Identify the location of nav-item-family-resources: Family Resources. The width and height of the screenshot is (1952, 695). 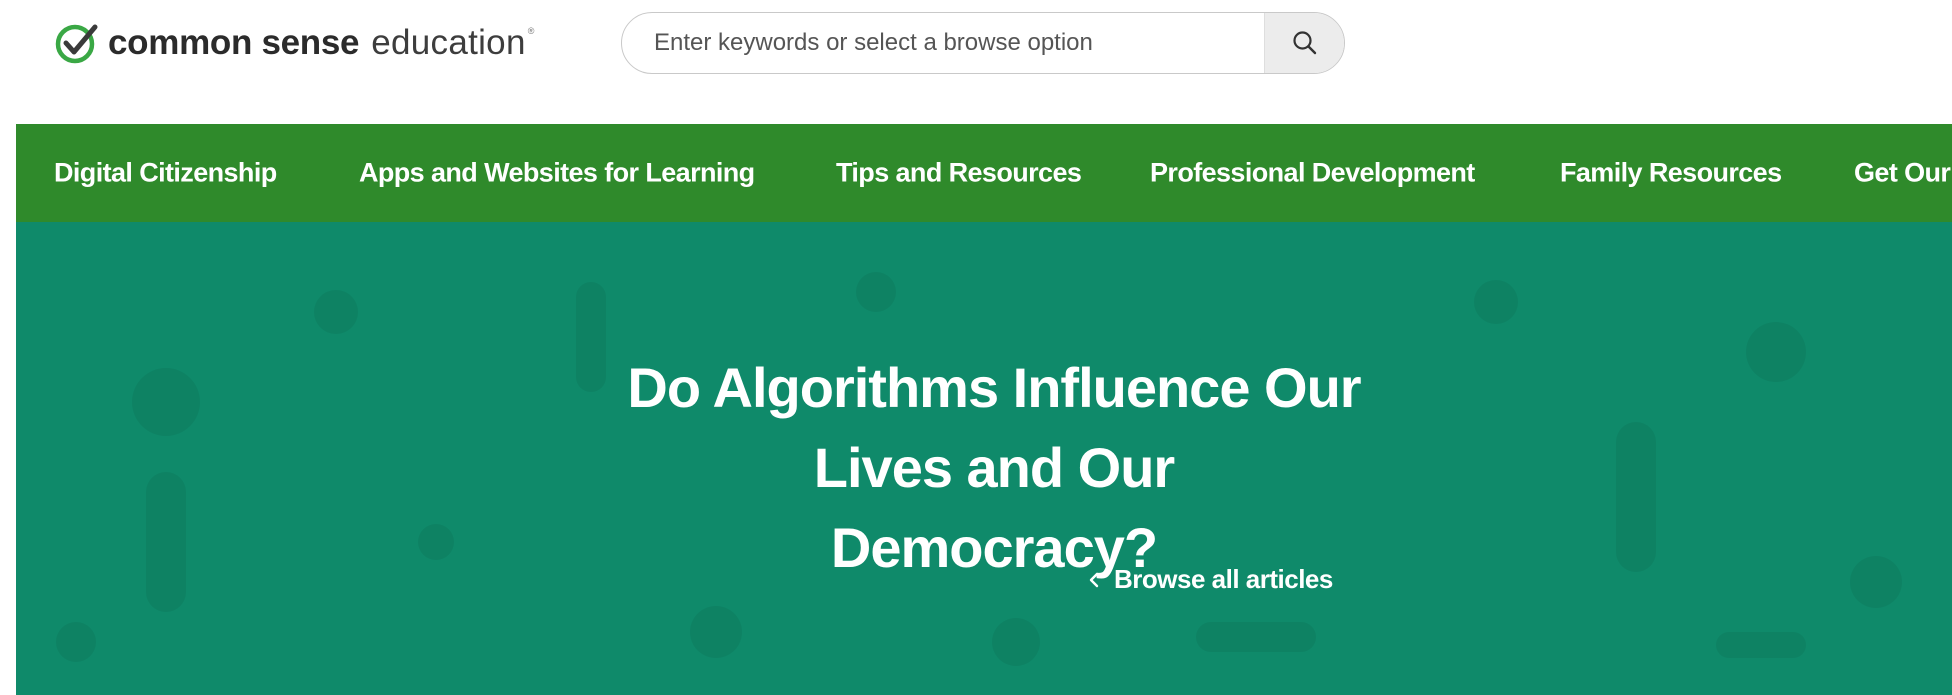
(1671, 173).